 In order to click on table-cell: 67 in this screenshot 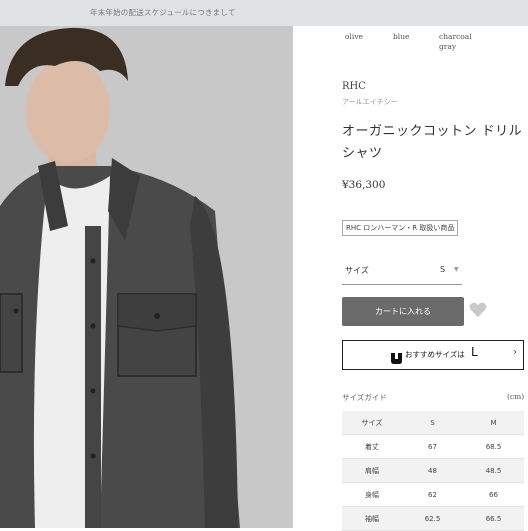, I will do `click(432, 446)`.